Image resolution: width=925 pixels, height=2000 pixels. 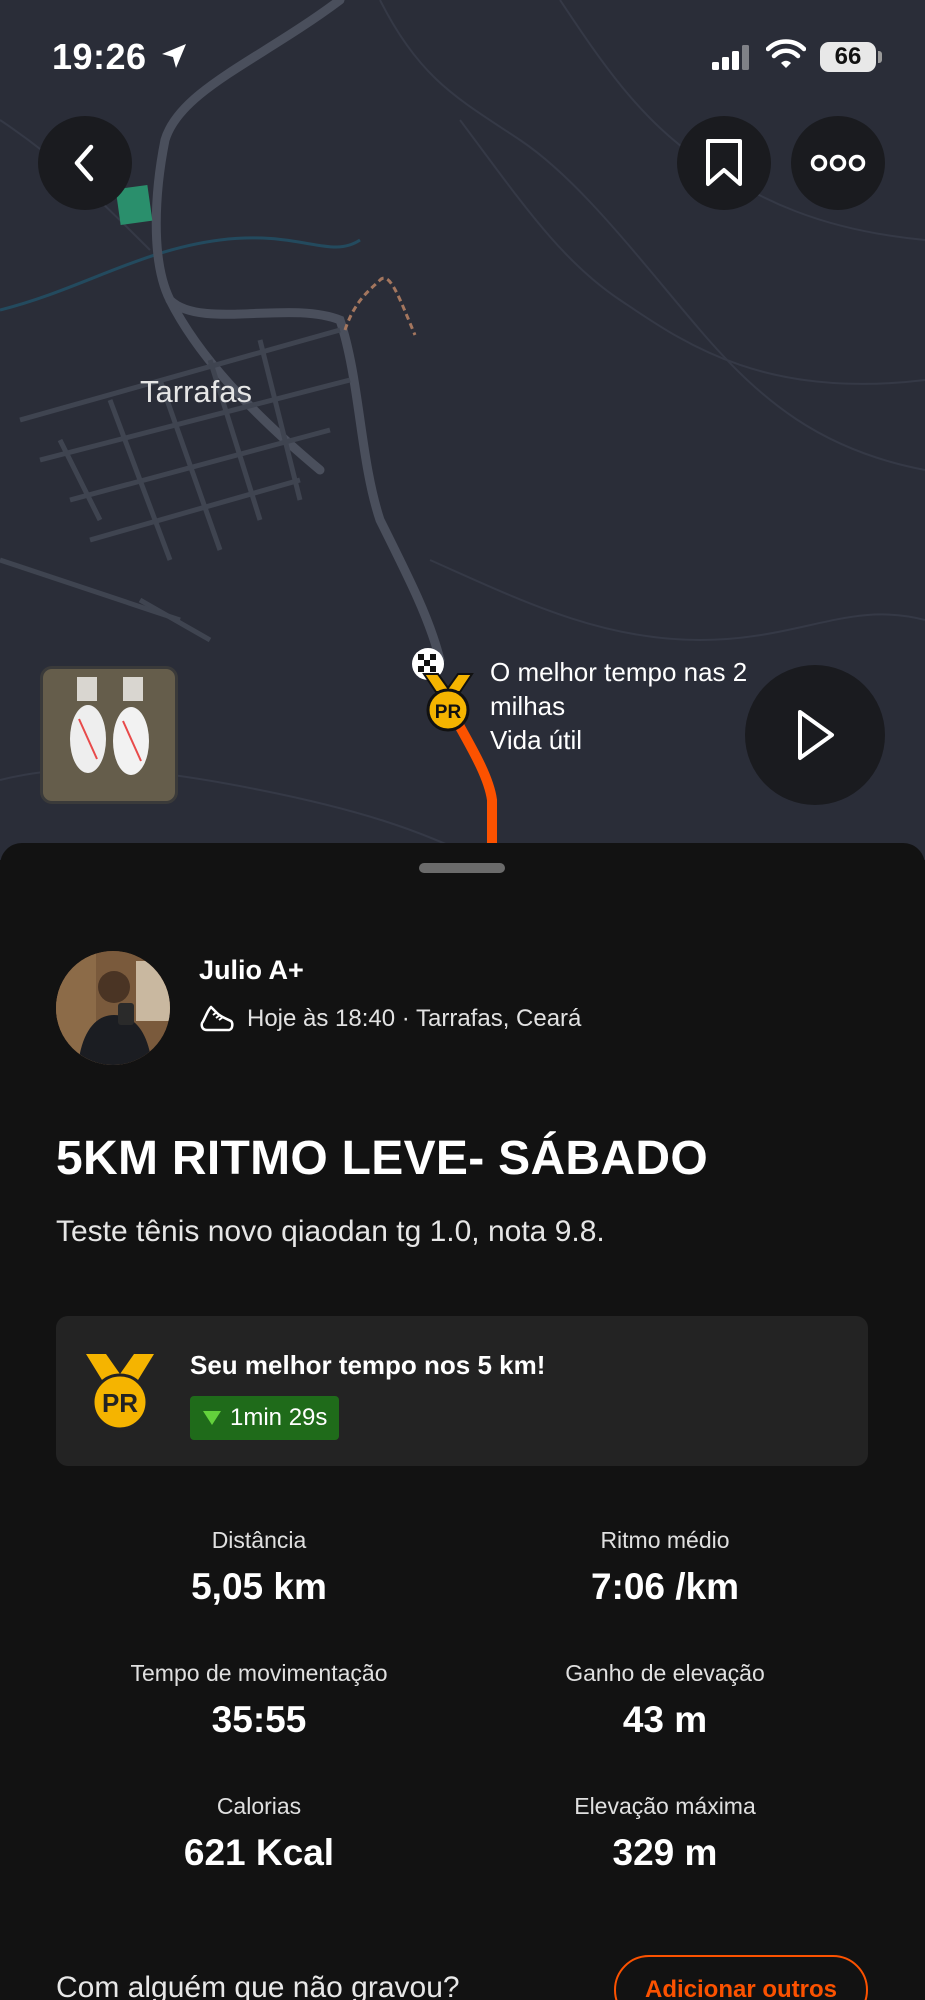 What do you see at coordinates (741, 1977) in the screenshot?
I see `add-others-button: Adicionar outros` at bounding box center [741, 1977].